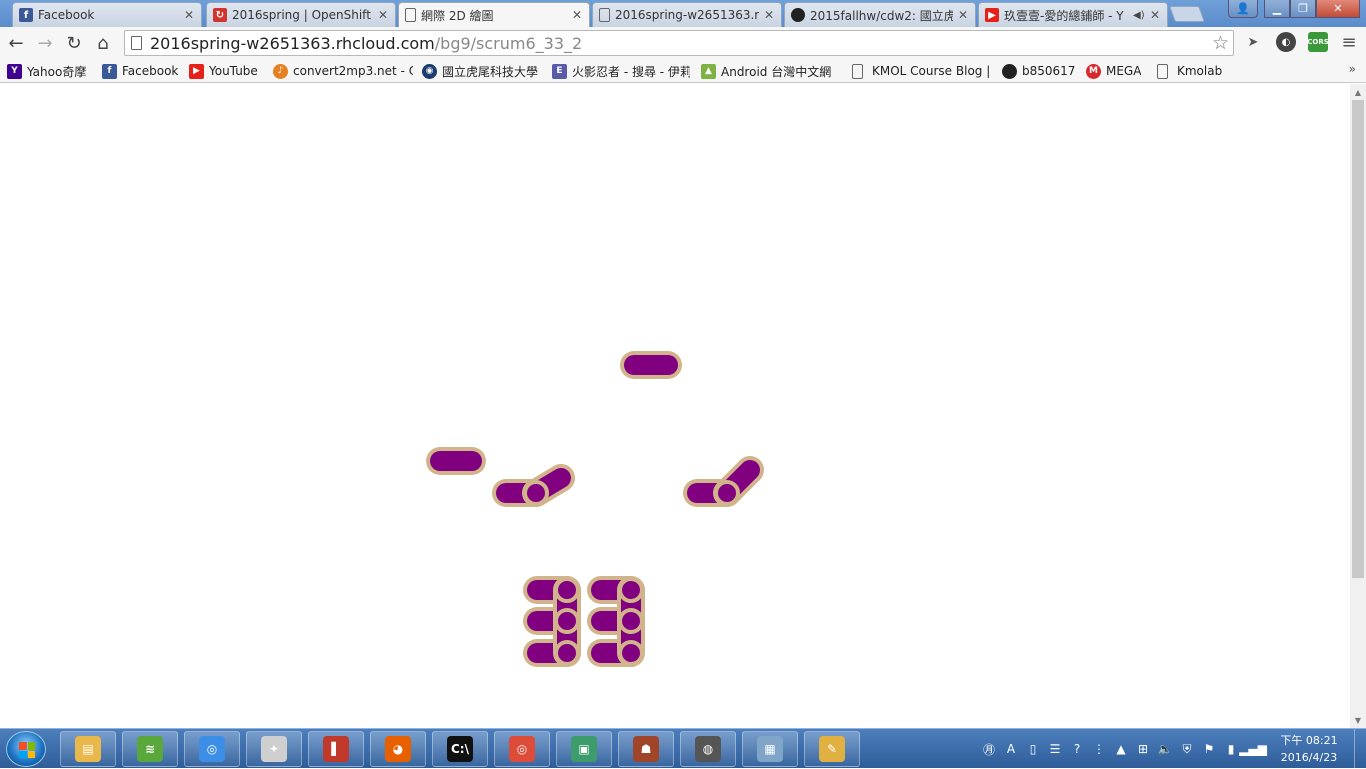  I want to click on reload-button: ↻, so click(74, 43).